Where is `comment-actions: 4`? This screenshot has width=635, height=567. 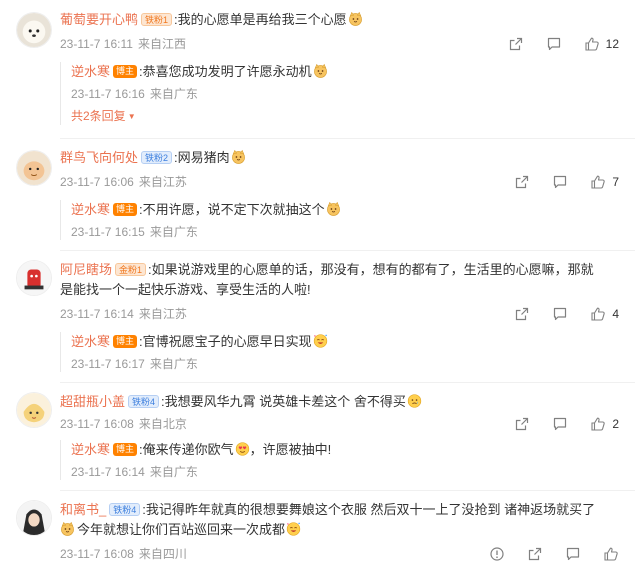
comment-actions: 4 is located at coordinates (555, 314).